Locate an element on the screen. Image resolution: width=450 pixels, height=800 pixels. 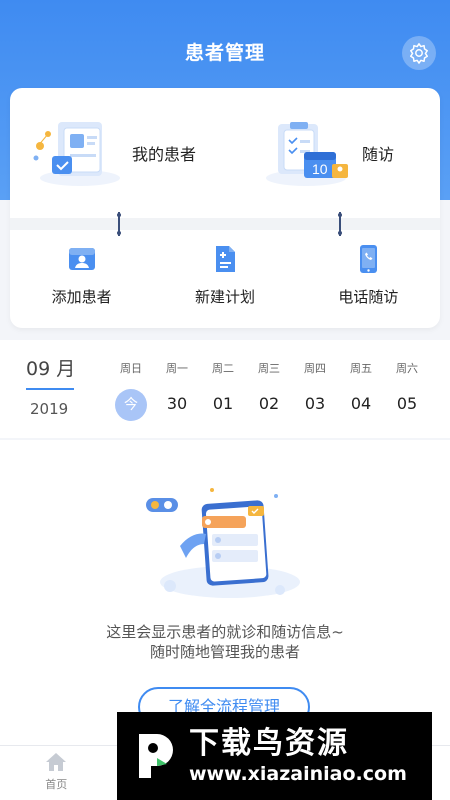
day-cell: 周日 今 is located at coordinates (131, 390).